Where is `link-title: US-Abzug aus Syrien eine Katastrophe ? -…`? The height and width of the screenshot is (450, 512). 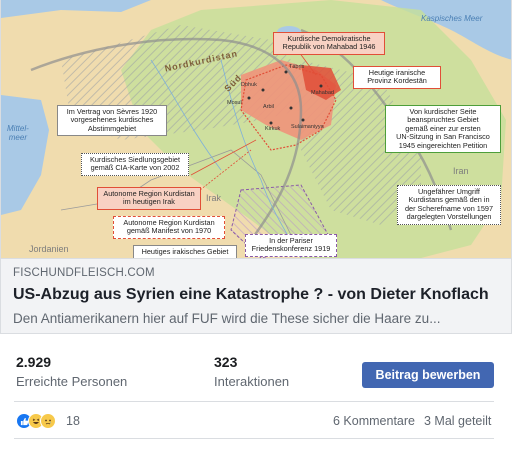
link-title: US-Abzug aus Syrien eine Katastrophe ? -… is located at coordinates (256, 295).